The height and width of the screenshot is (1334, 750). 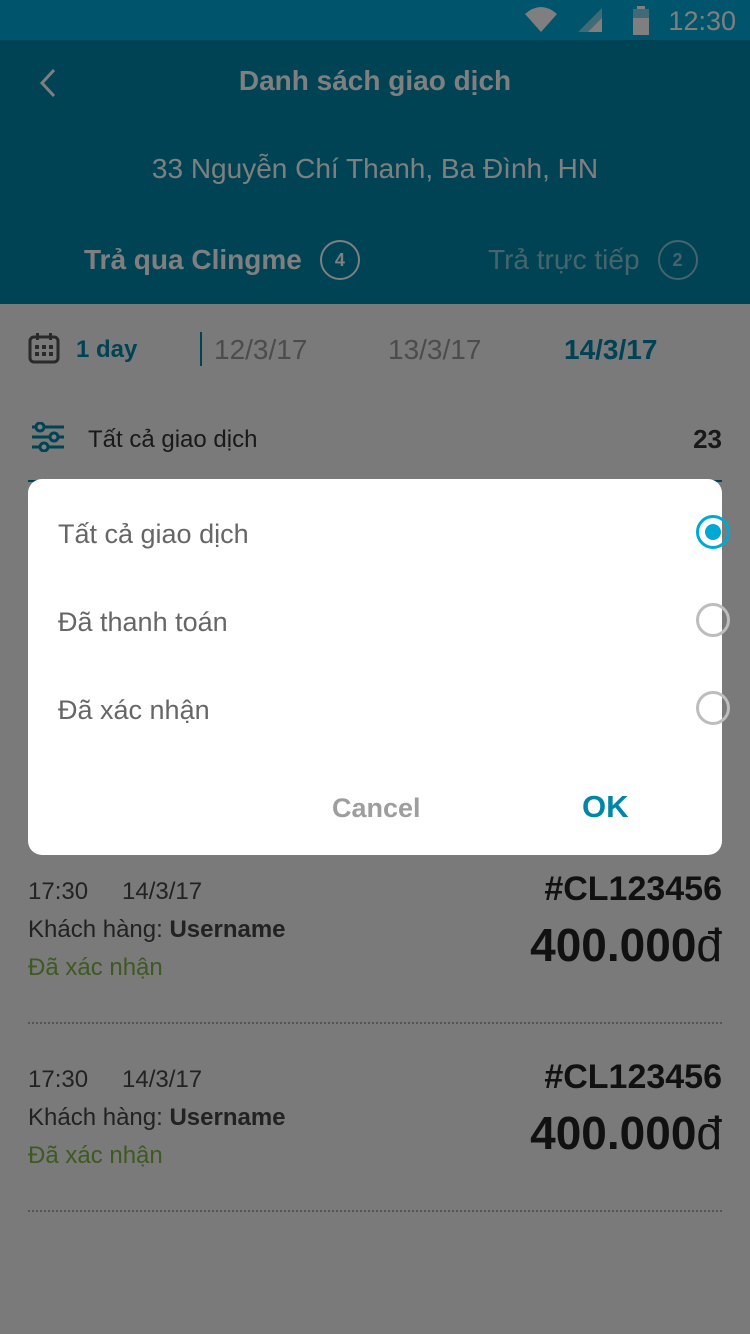 I want to click on option-label: Đã thanh toán, so click(x=143, y=622).